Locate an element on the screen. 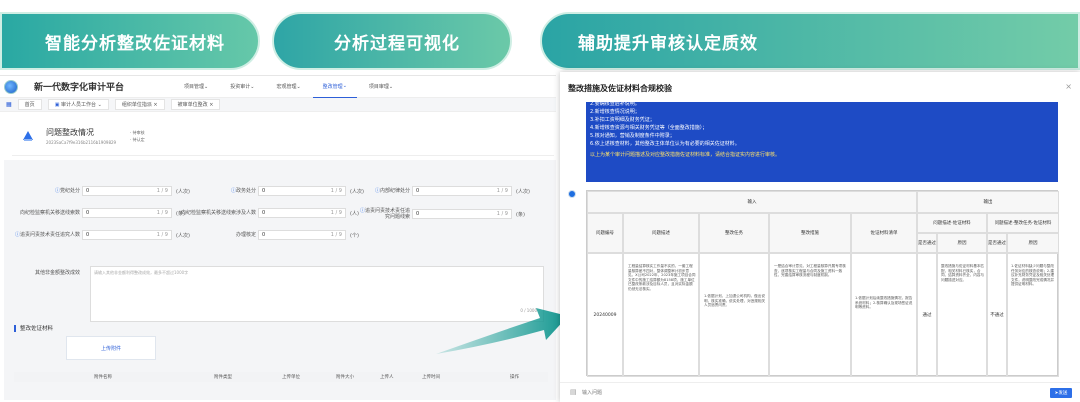 The width and height of the screenshot is (1080, 402). upload-attachment-button: 上传附件 is located at coordinates (111, 348).